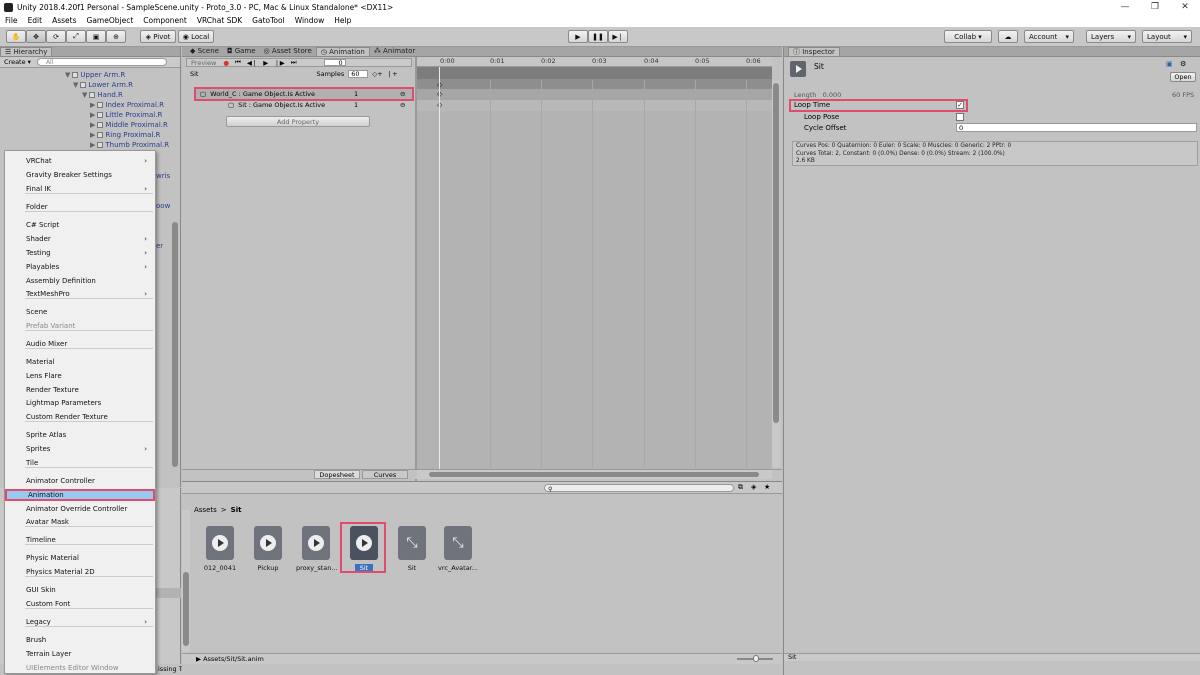  Describe the element at coordinates (298, 121) in the screenshot. I see `add-property-button: Add Property` at that location.